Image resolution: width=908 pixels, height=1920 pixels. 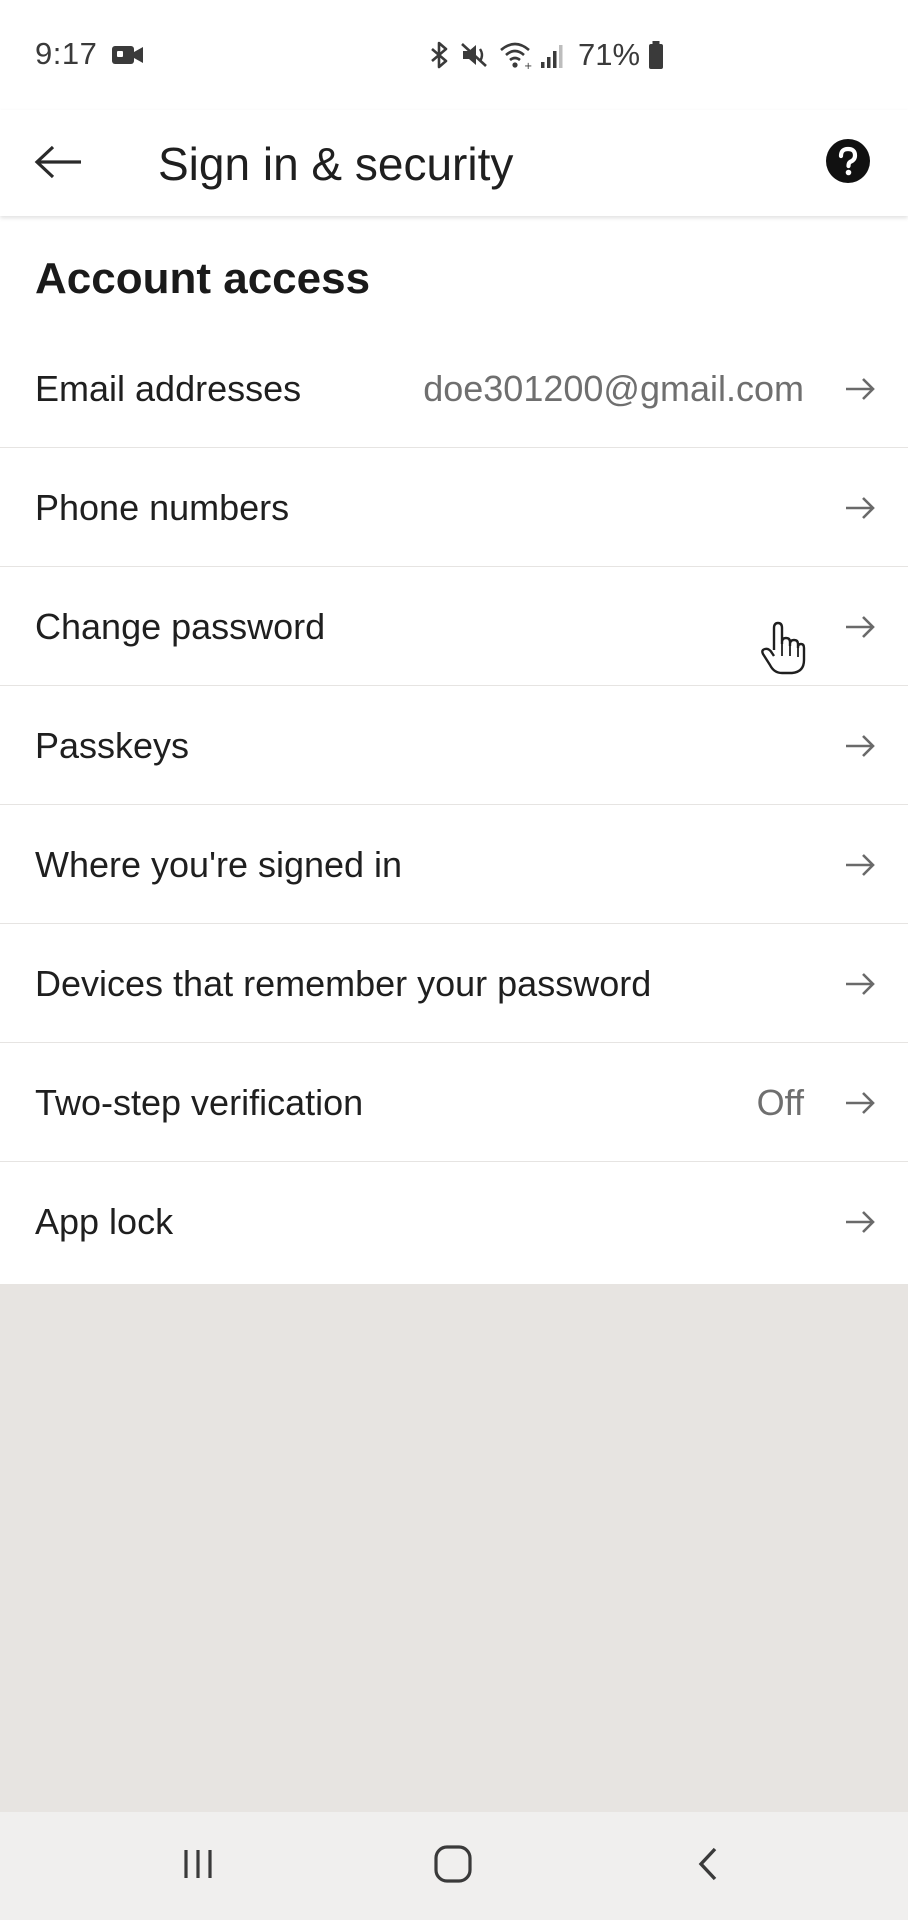 I want to click on status-time: 9:17, so click(x=66, y=53).